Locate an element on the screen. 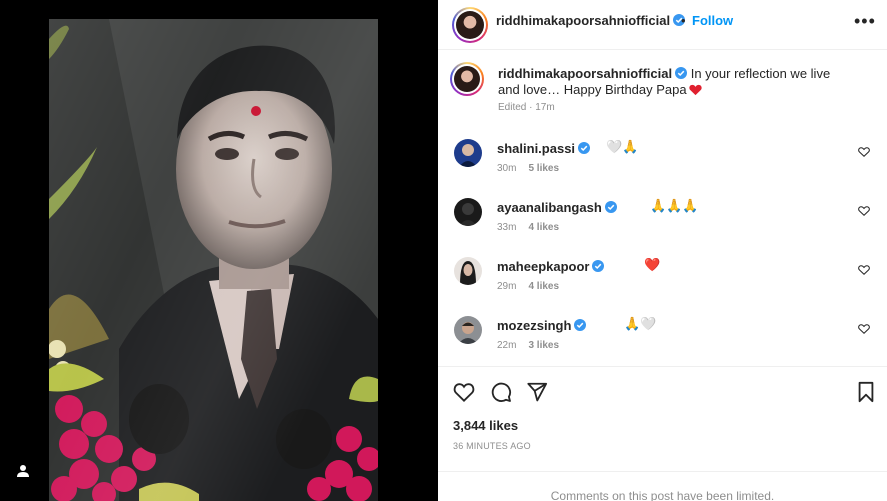 The width and height of the screenshot is (887, 501). comment-likes: 5 likes is located at coordinates (543, 168).